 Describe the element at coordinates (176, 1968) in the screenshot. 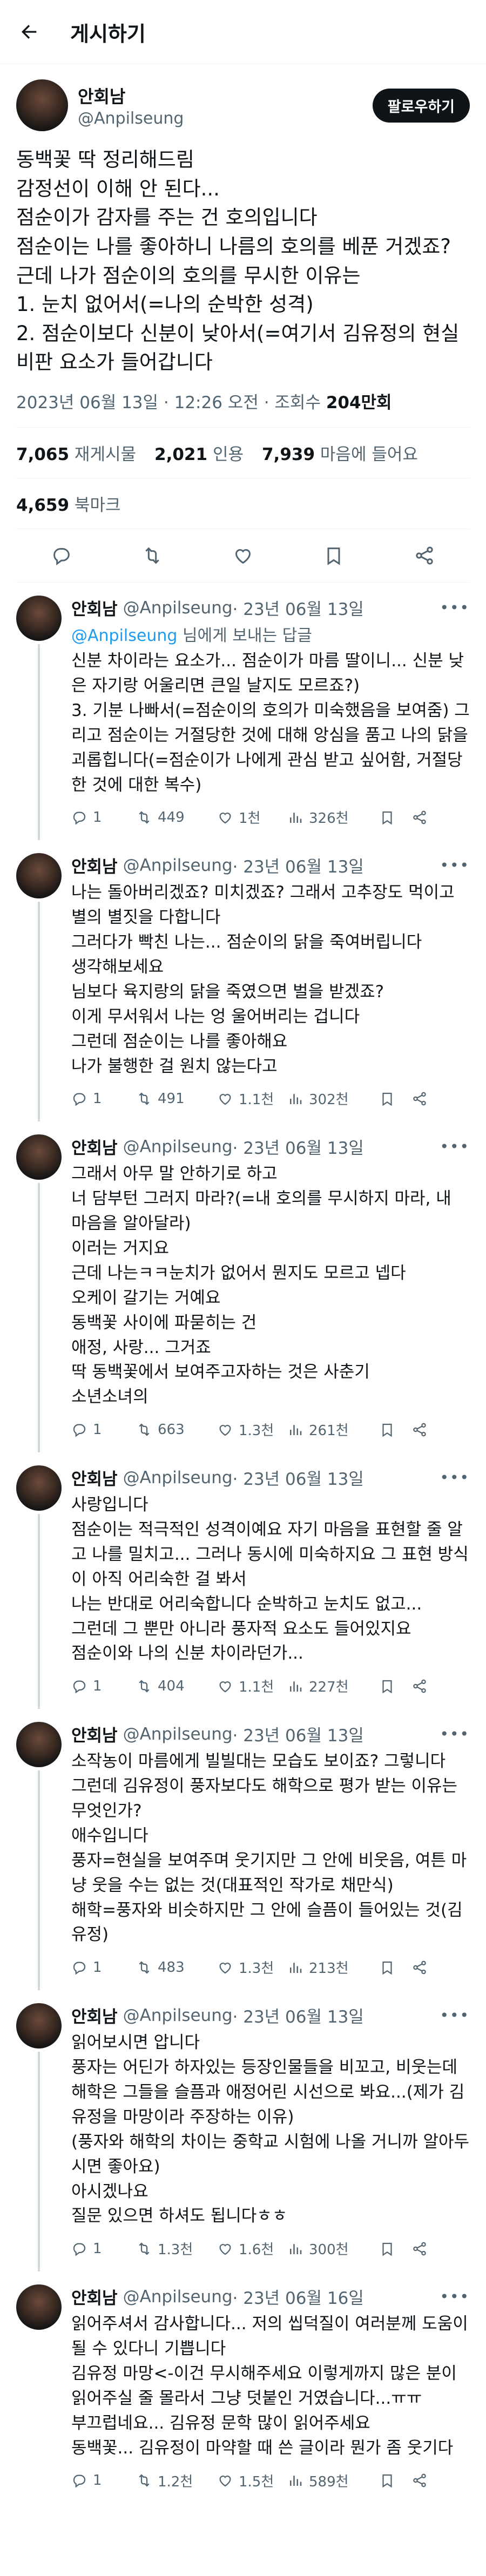

I see `reply-retweet-button: 483` at that location.